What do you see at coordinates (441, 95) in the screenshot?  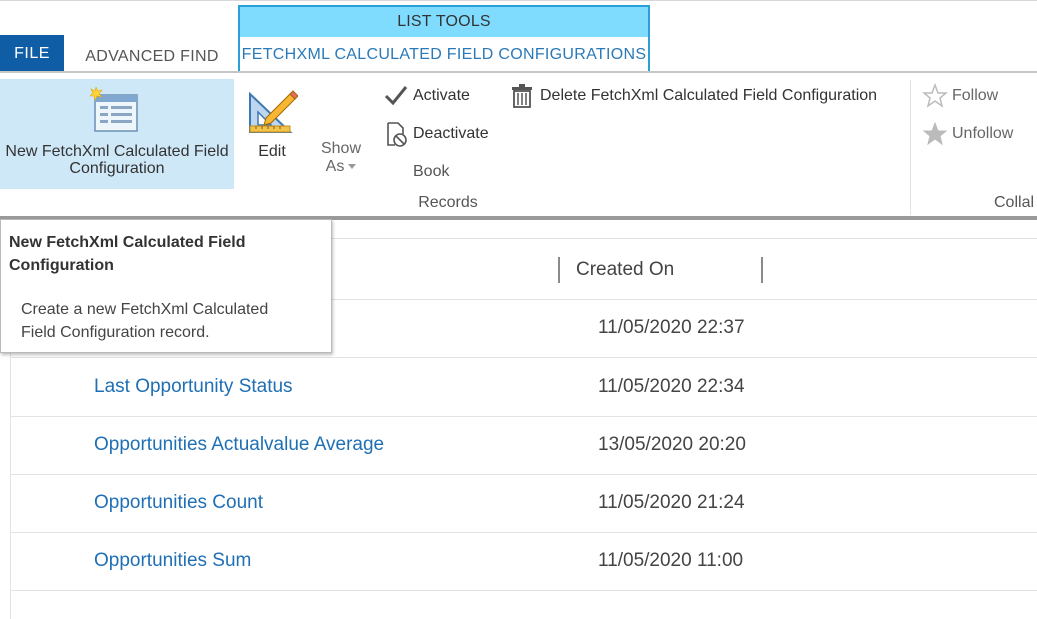 I see `activate-label: Activate` at bounding box center [441, 95].